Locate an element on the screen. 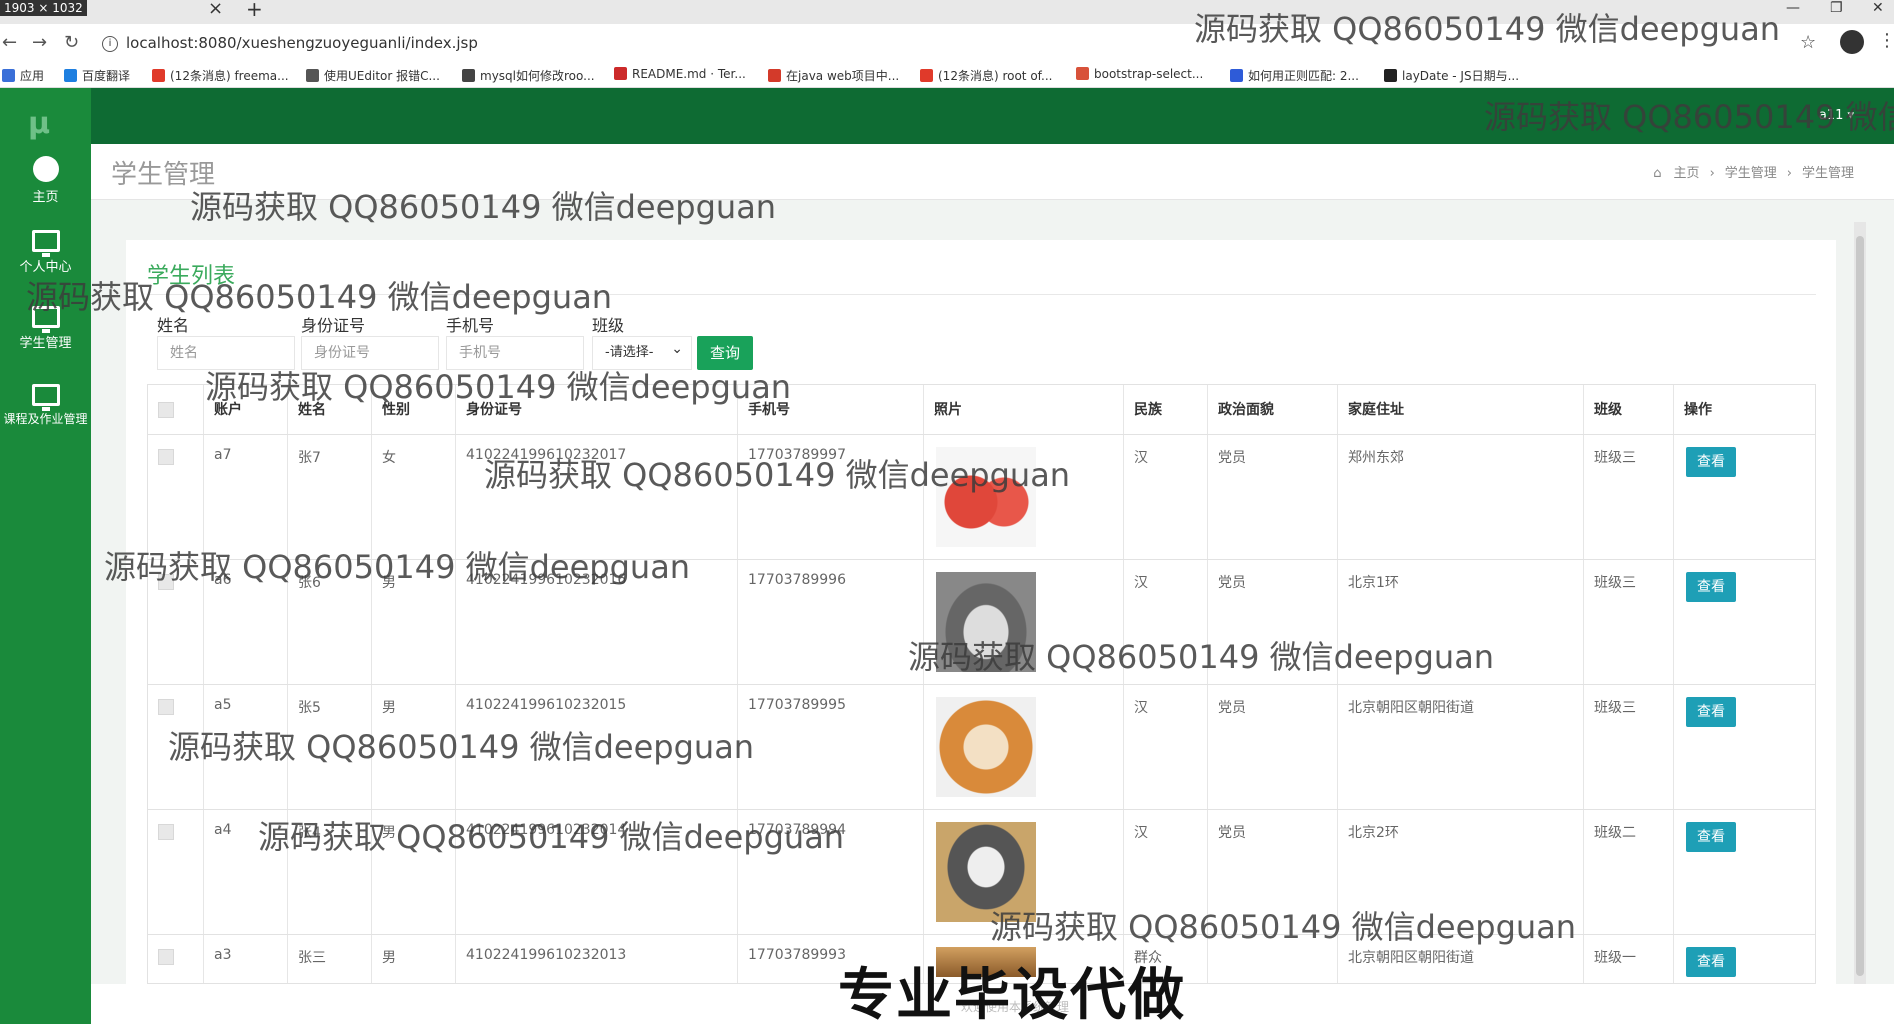  class-filter-select: -请选择- is located at coordinates (642, 351).